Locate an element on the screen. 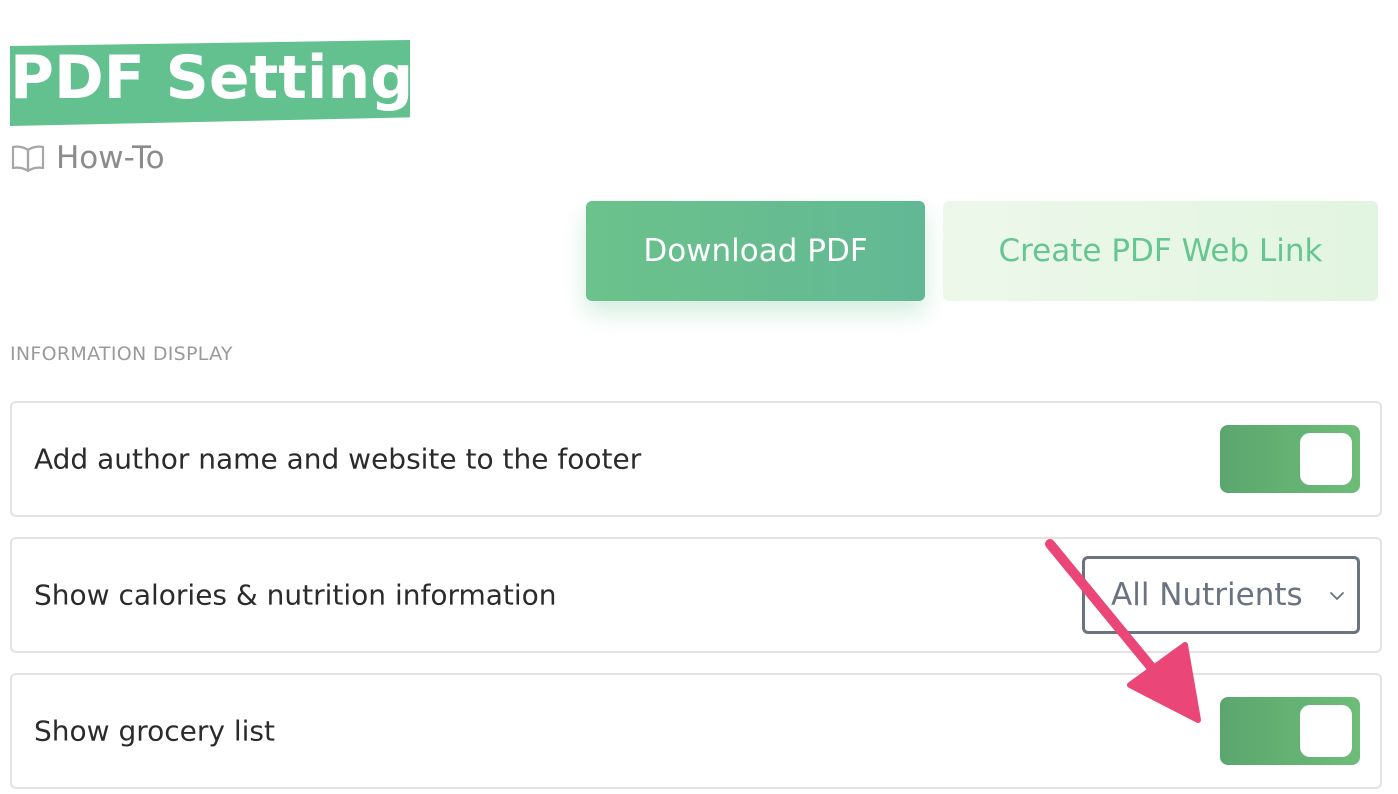 The width and height of the screenshot is (1398, 794). setting-row-grocery-list: Show grocery list is located at coordinates (696, 731).